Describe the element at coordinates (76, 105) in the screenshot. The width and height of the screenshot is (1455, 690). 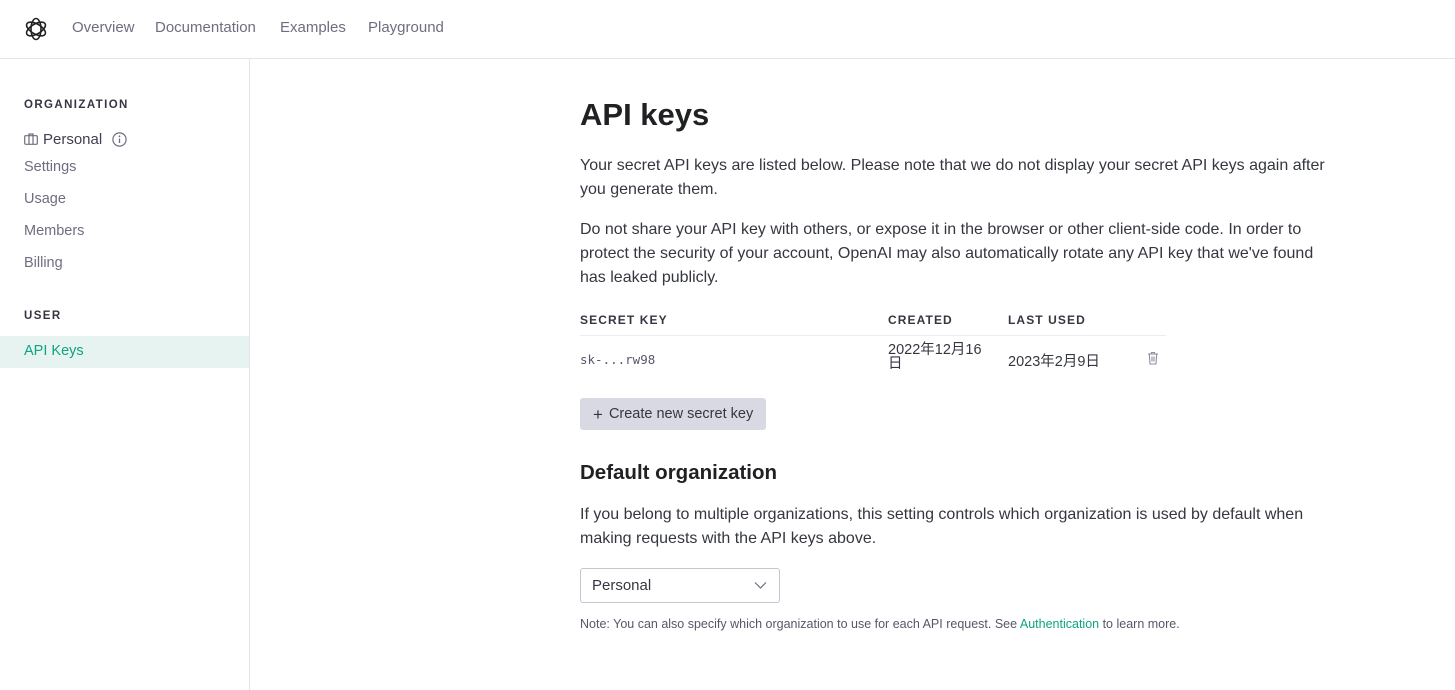
I see `organization-section-title: ORGANIZATION` at that location.